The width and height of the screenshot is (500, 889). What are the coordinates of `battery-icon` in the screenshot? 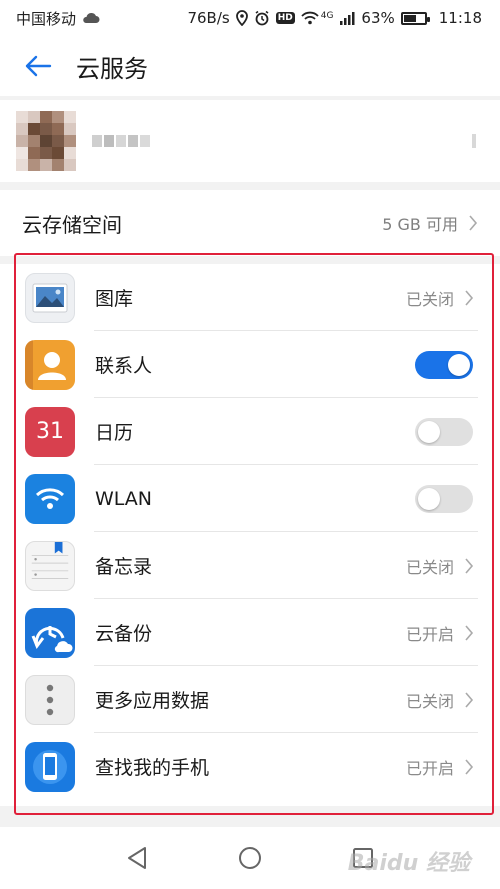 It's located at (415, 18).